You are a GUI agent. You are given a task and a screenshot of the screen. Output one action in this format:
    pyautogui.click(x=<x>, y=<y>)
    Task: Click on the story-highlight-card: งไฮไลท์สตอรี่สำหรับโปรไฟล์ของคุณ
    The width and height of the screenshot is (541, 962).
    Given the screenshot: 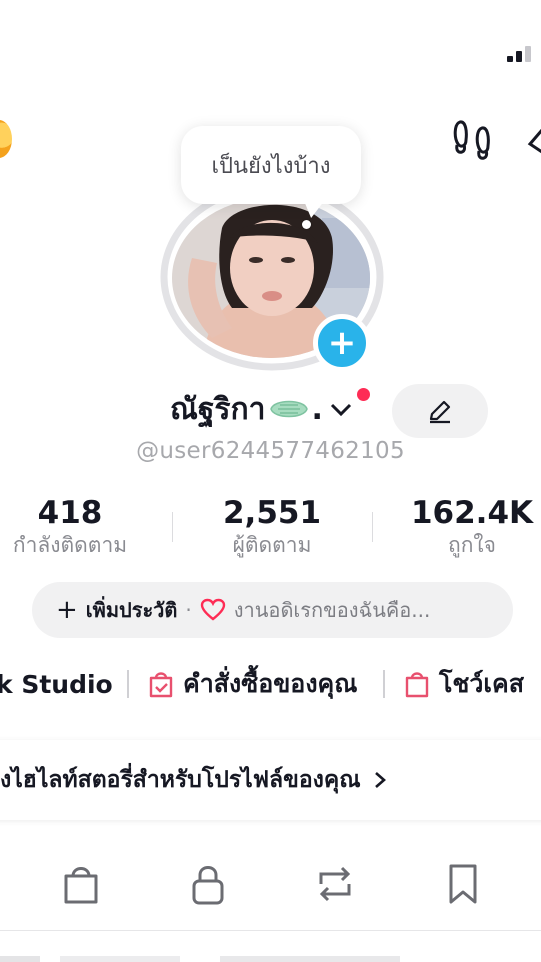 What is the action you would take?
    pyautogui.click(x=270, y=780)
    